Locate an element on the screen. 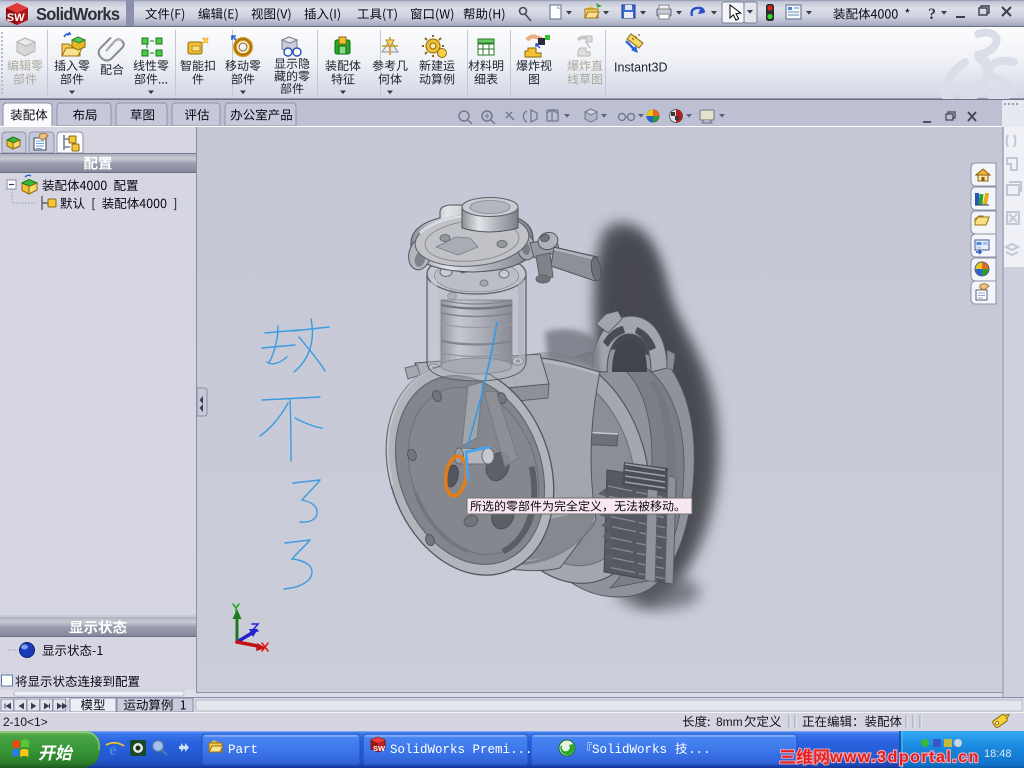  svg-text: 2-10<1> is located at coordinates (25, 722).